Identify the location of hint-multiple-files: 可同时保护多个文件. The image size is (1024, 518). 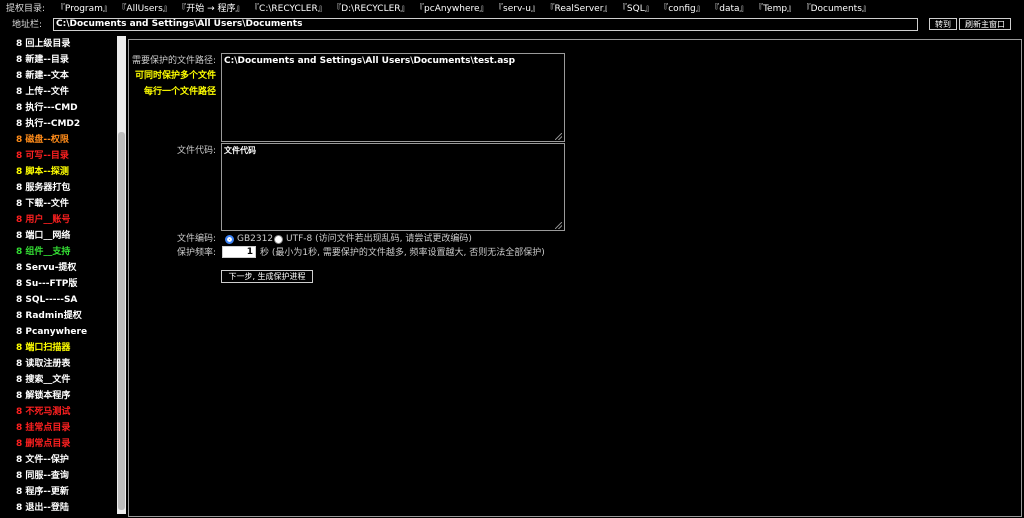
(175, 76).